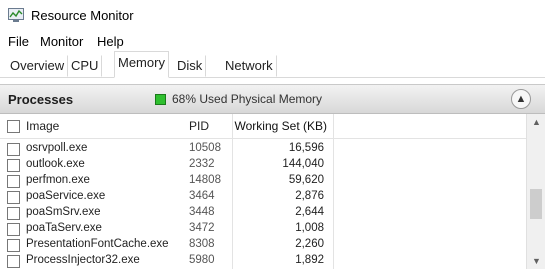 This screenshot has width=545, height=269. I want to click on memory-status-indicator-icon, so click(160, 99).